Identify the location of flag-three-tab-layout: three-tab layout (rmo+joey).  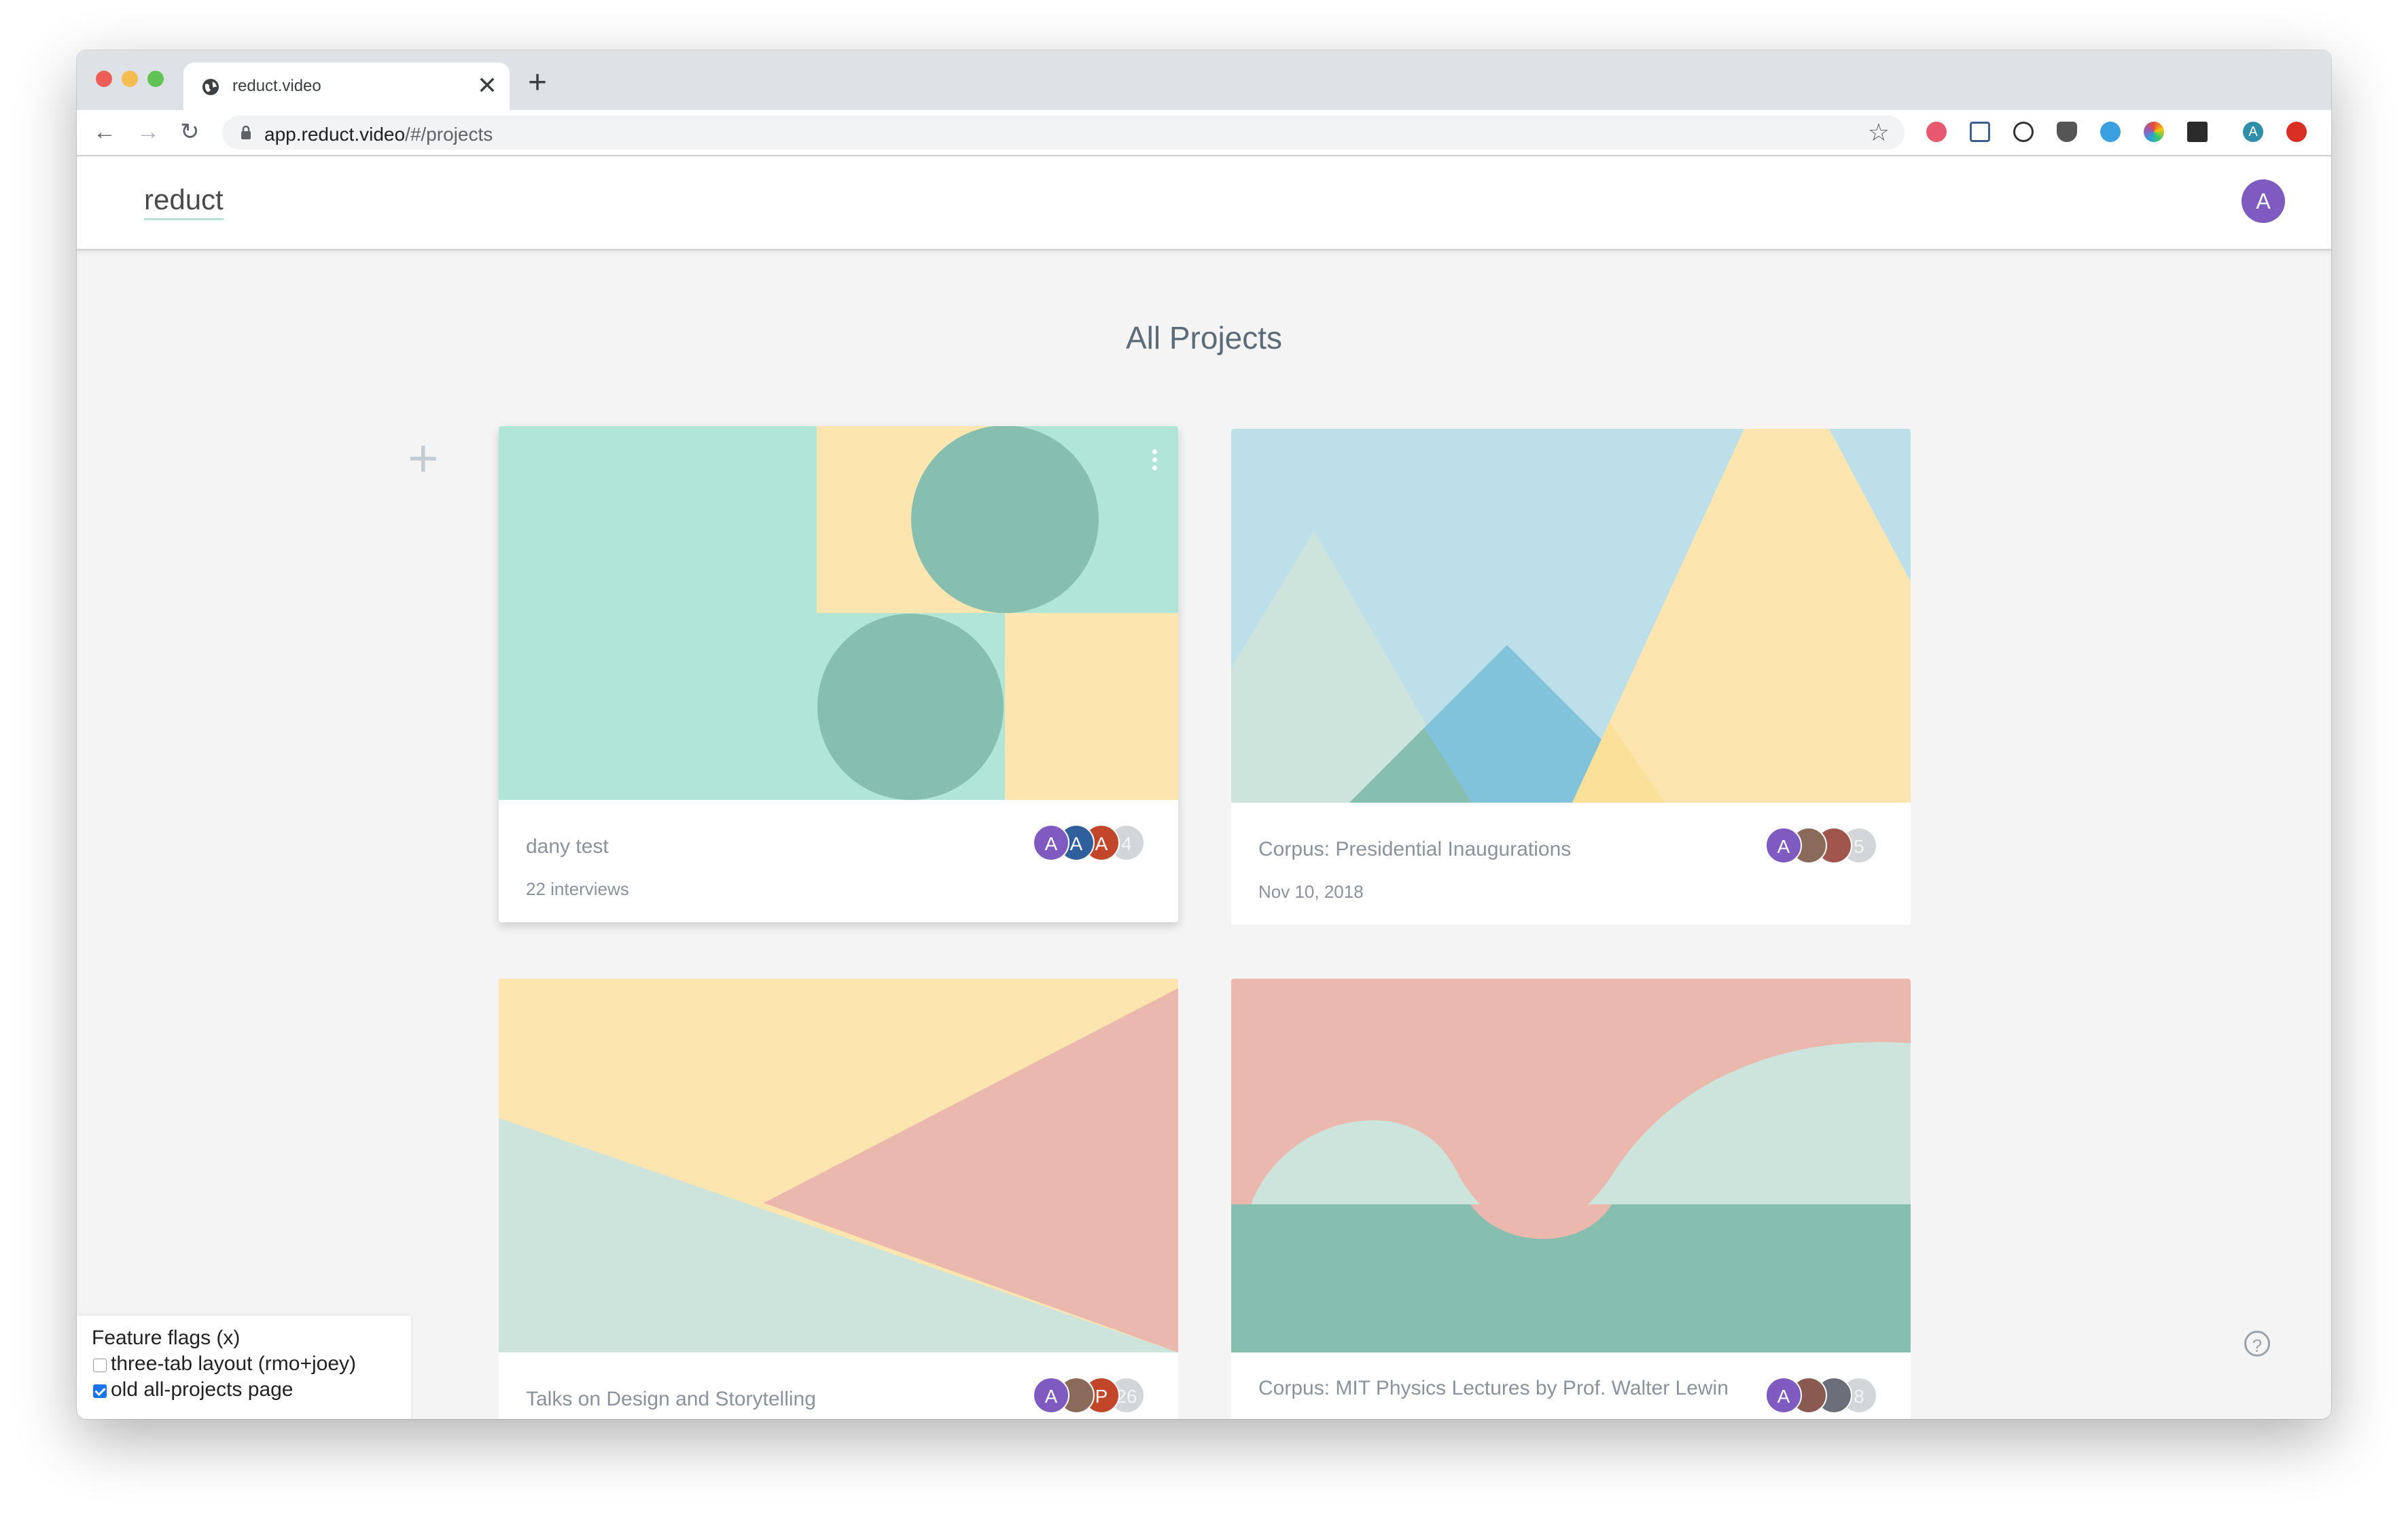
(224, 1364).